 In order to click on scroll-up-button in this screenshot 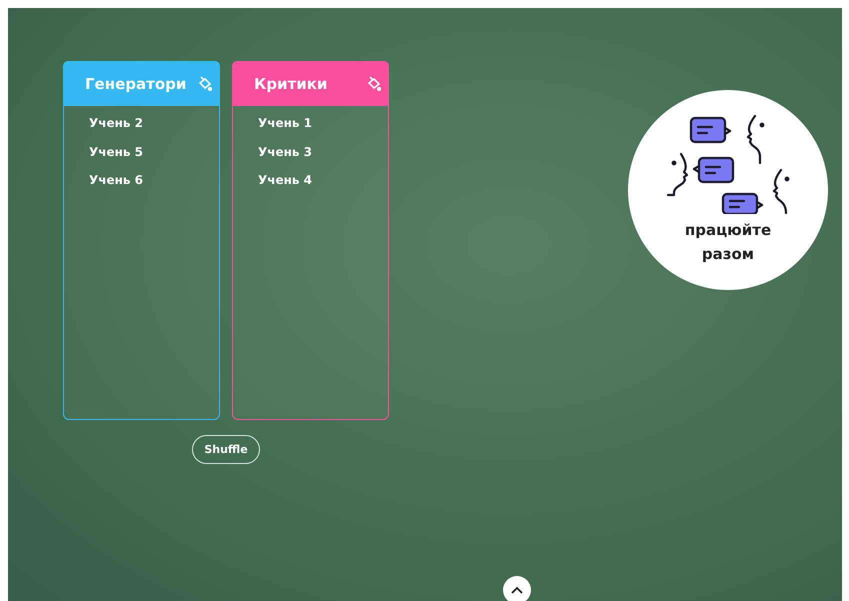, I will do `click(517, 588)`.